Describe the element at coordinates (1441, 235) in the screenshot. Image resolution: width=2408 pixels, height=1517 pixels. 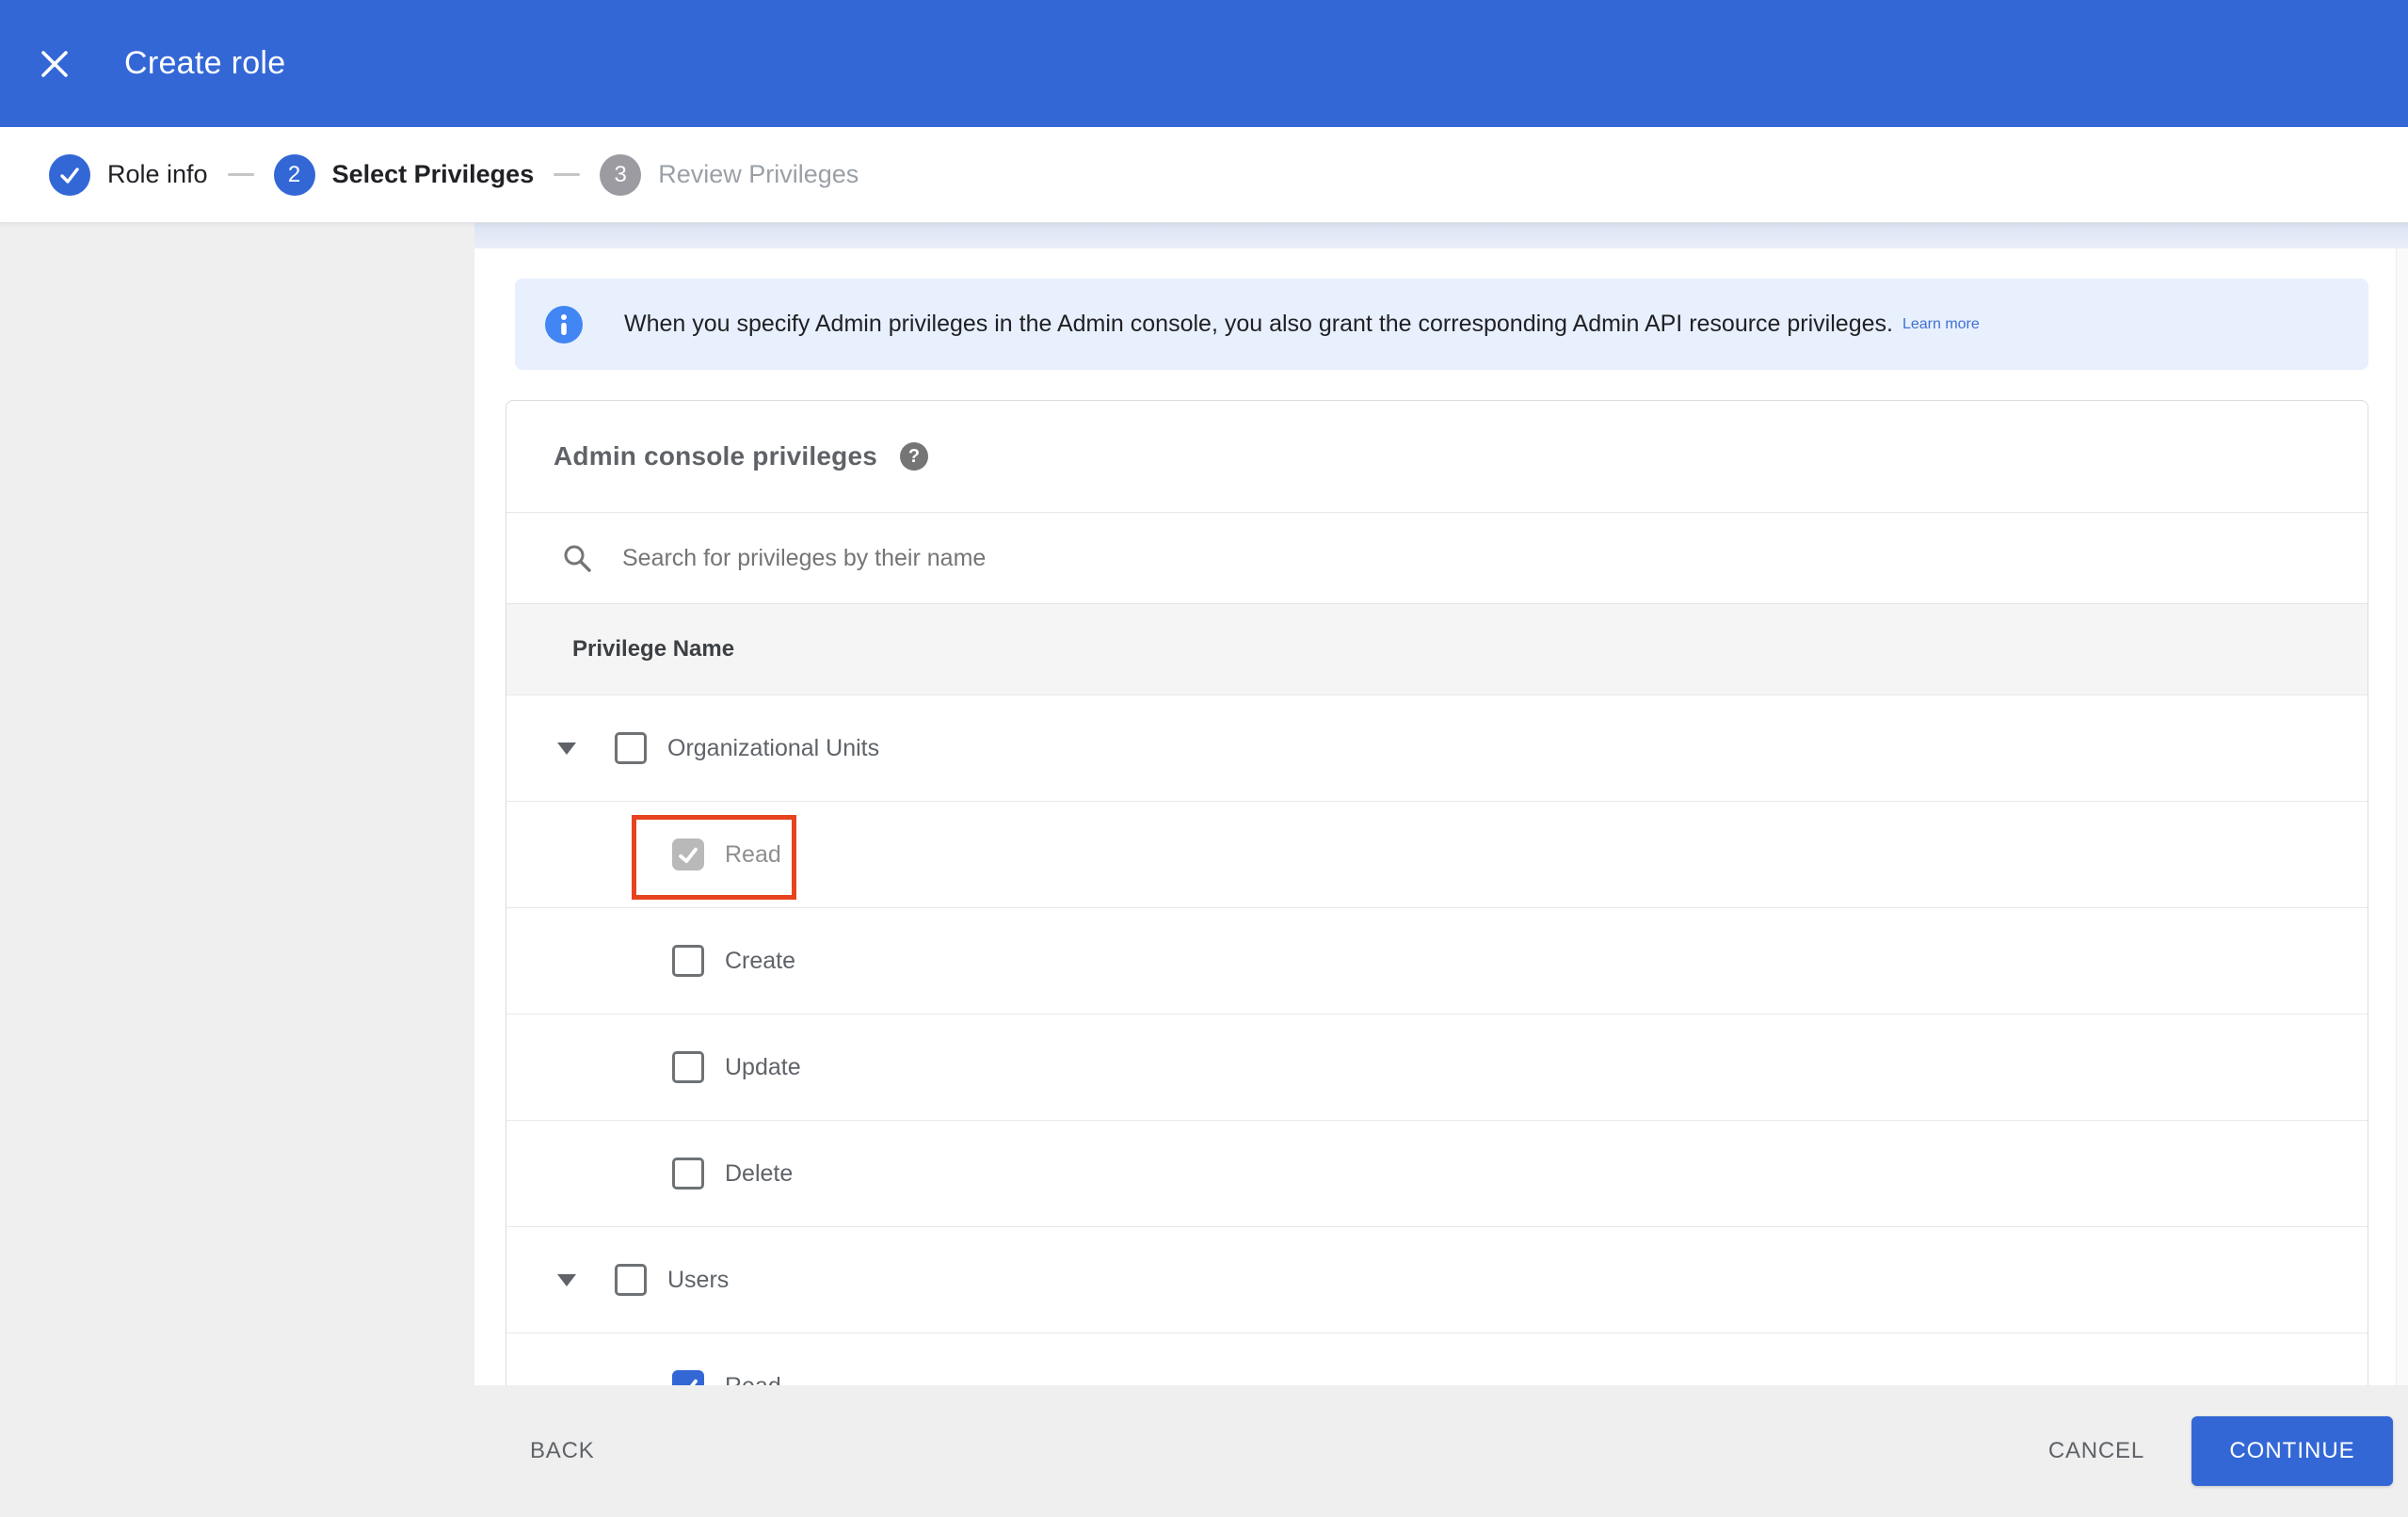
I see `scrolled-content-edge` at that location.